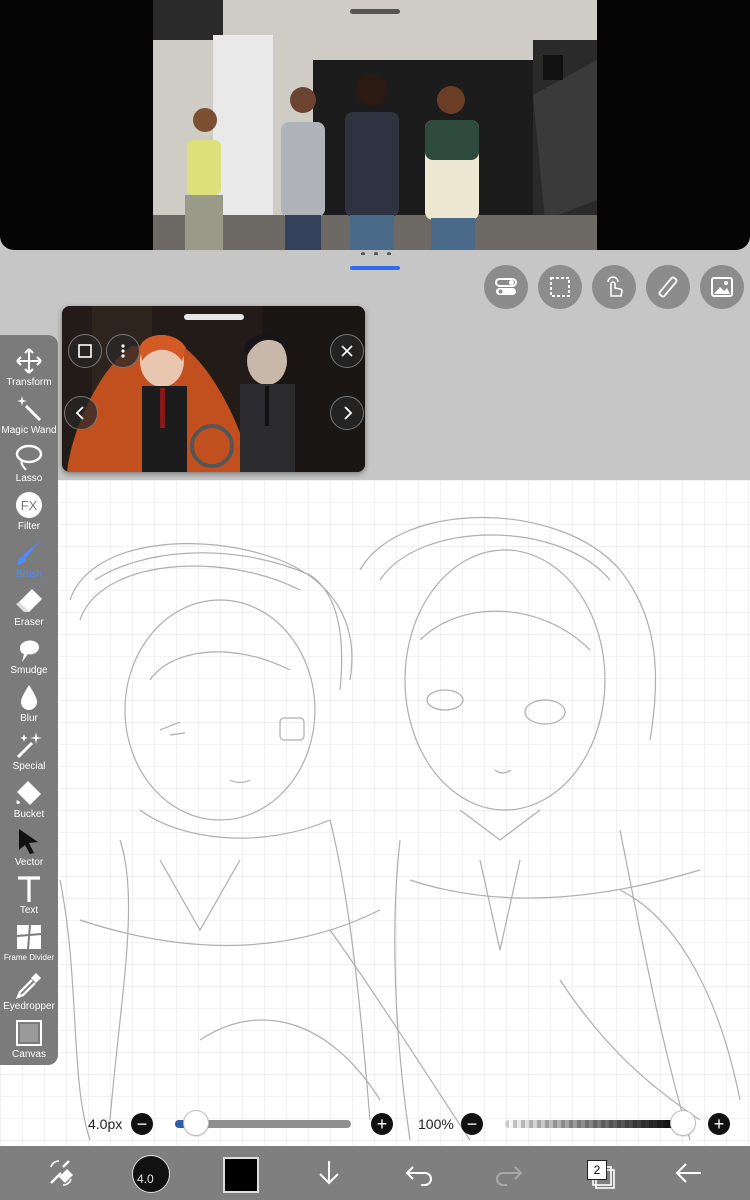 Image resolution: width=750 pixels, height=1200 pixels. Describe the element at coordinates (214, 317) in the screenshot. I see `reference-drag-handle` at that location.